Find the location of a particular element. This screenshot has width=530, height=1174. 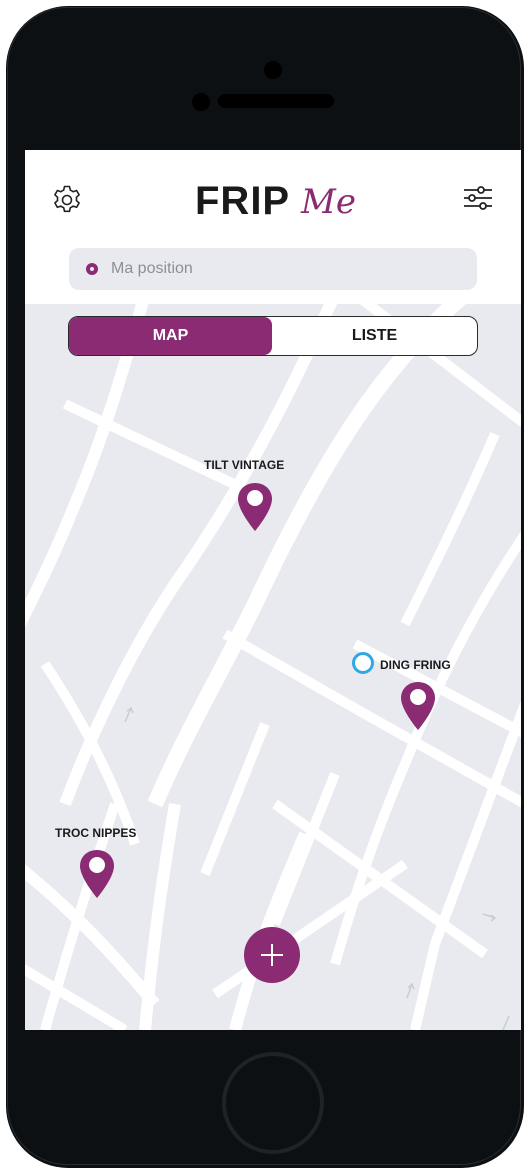

logo-script: Me is located at coordinates (328, 202).